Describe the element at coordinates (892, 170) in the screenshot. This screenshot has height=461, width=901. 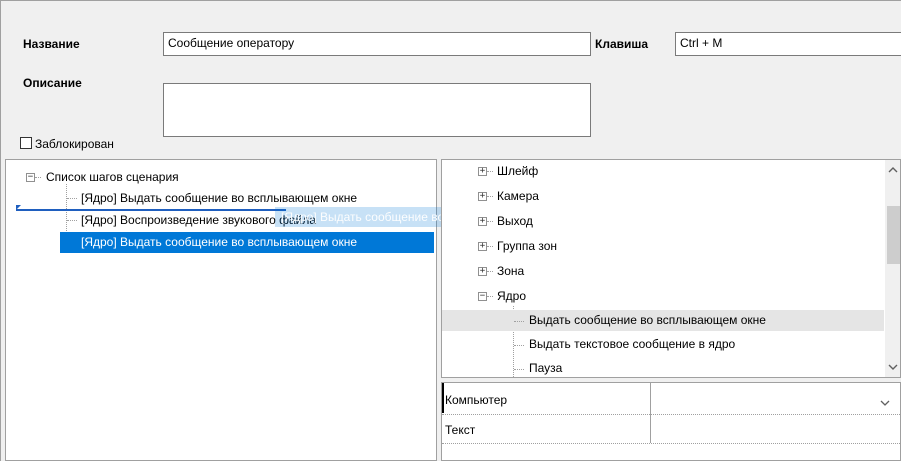
I see `chevron-up-icon` at that location.